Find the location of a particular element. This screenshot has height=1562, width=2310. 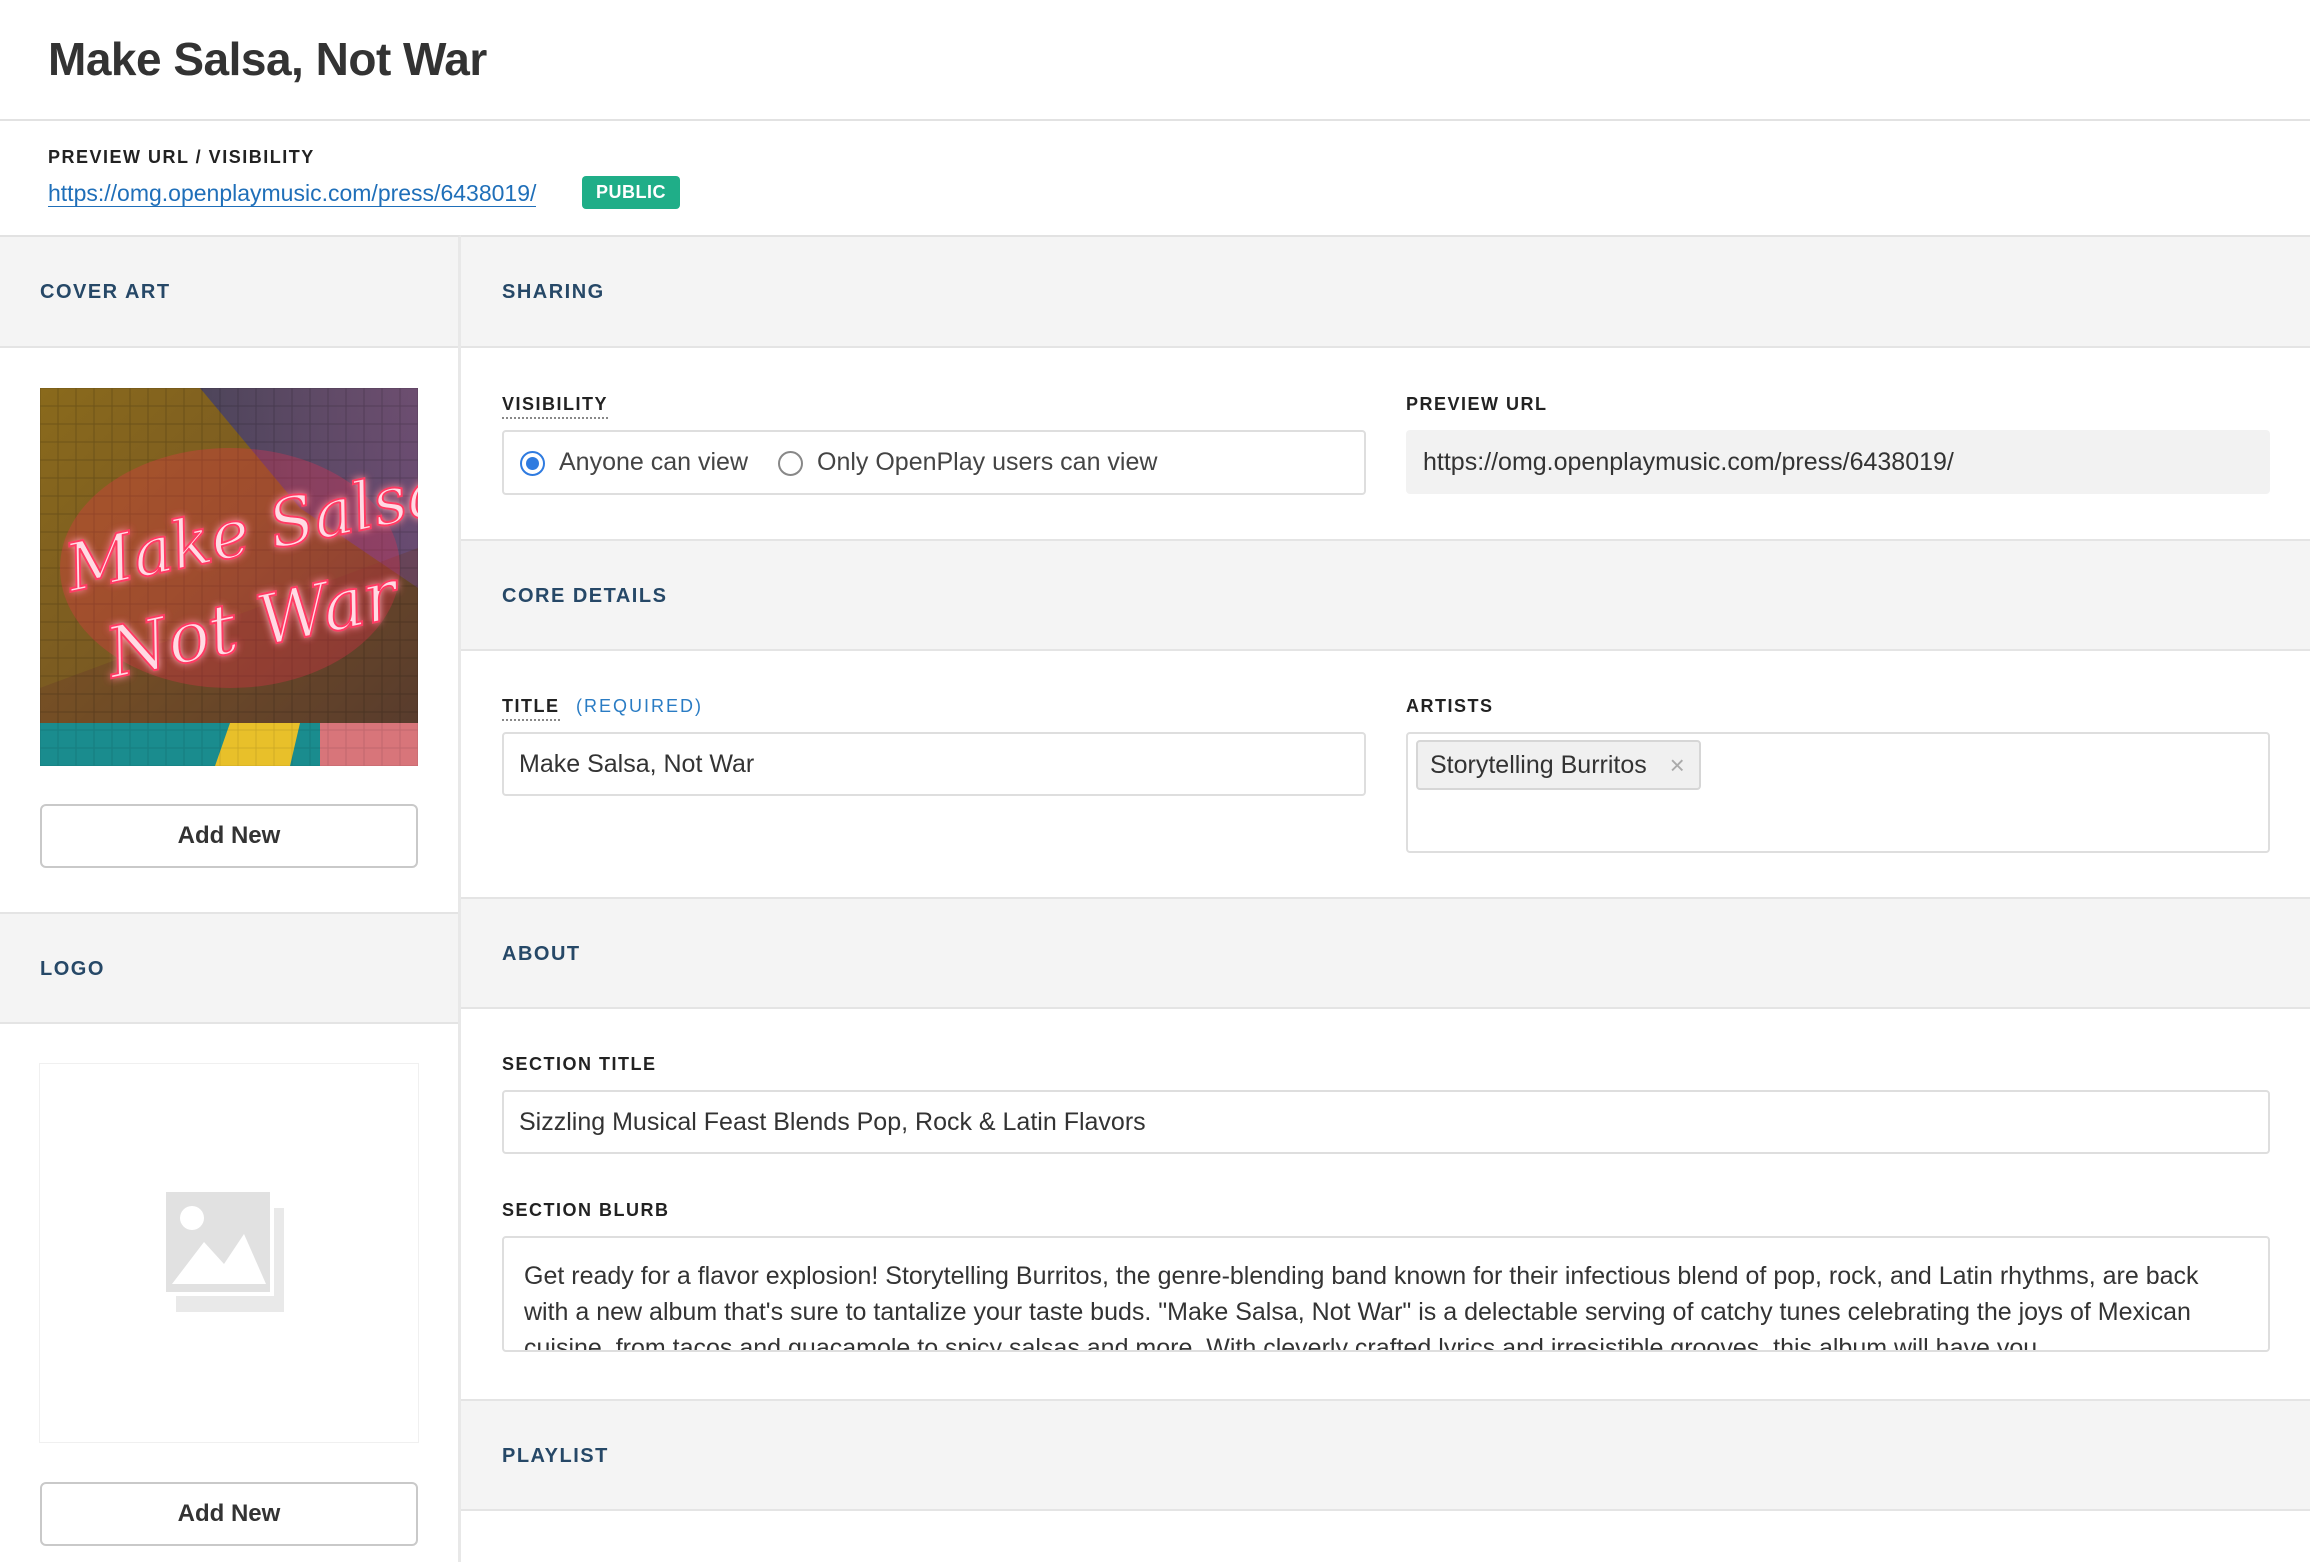

about-section-header: ABOUT is located at coordinates (1385, 953).